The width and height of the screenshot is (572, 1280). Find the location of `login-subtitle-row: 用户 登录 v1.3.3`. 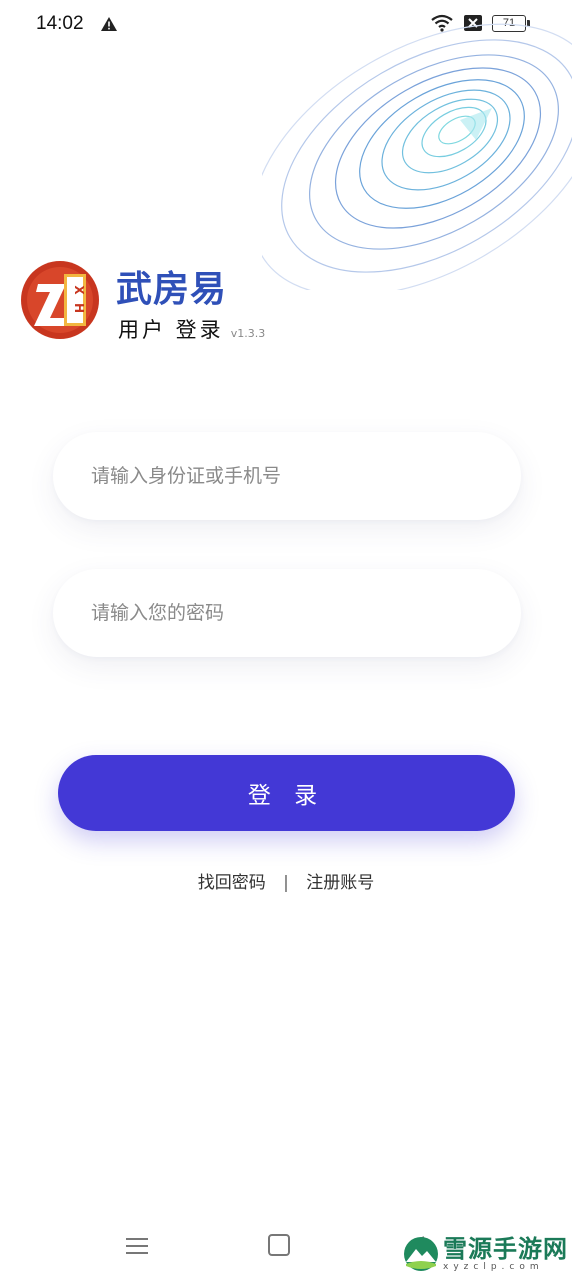

login-subtitle-row: 用户 登录 v1.3.3 is located at coordinates (191, 329).